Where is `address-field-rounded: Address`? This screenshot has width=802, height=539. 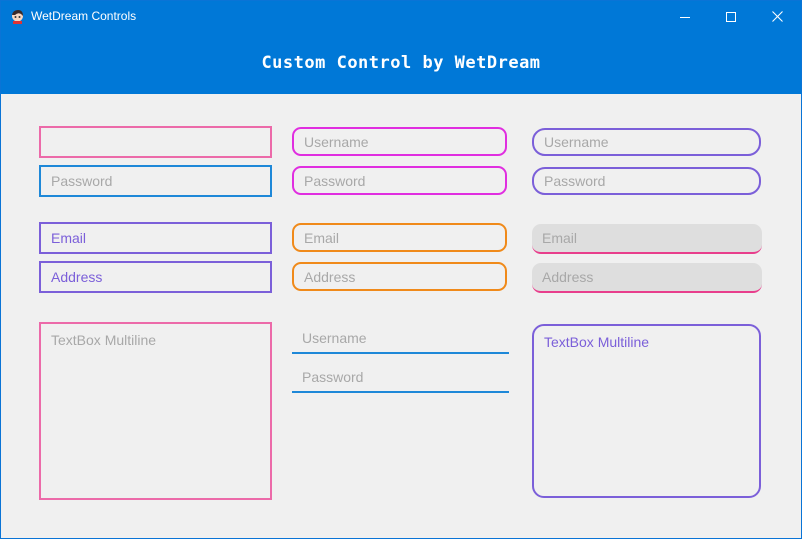 address-field-rounded: Address is located at coordinates (399, 276).